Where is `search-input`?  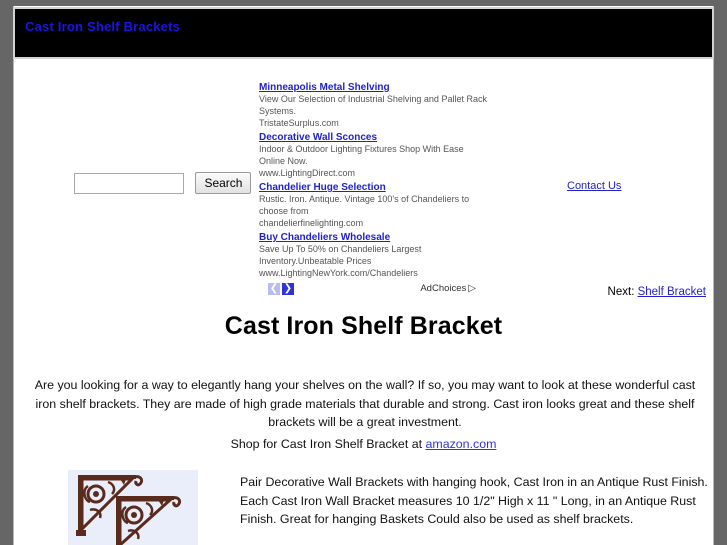
search-input is located at coordinates (129, 183).